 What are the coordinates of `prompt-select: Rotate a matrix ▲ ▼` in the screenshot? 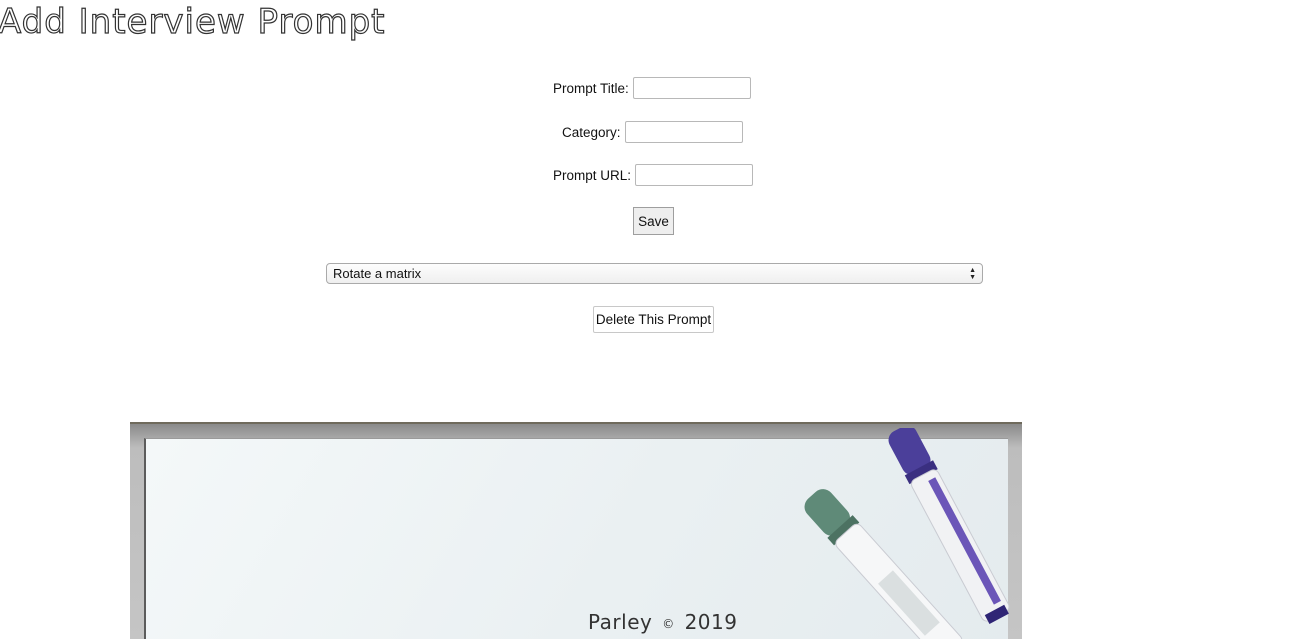 It's located at (654, 273).